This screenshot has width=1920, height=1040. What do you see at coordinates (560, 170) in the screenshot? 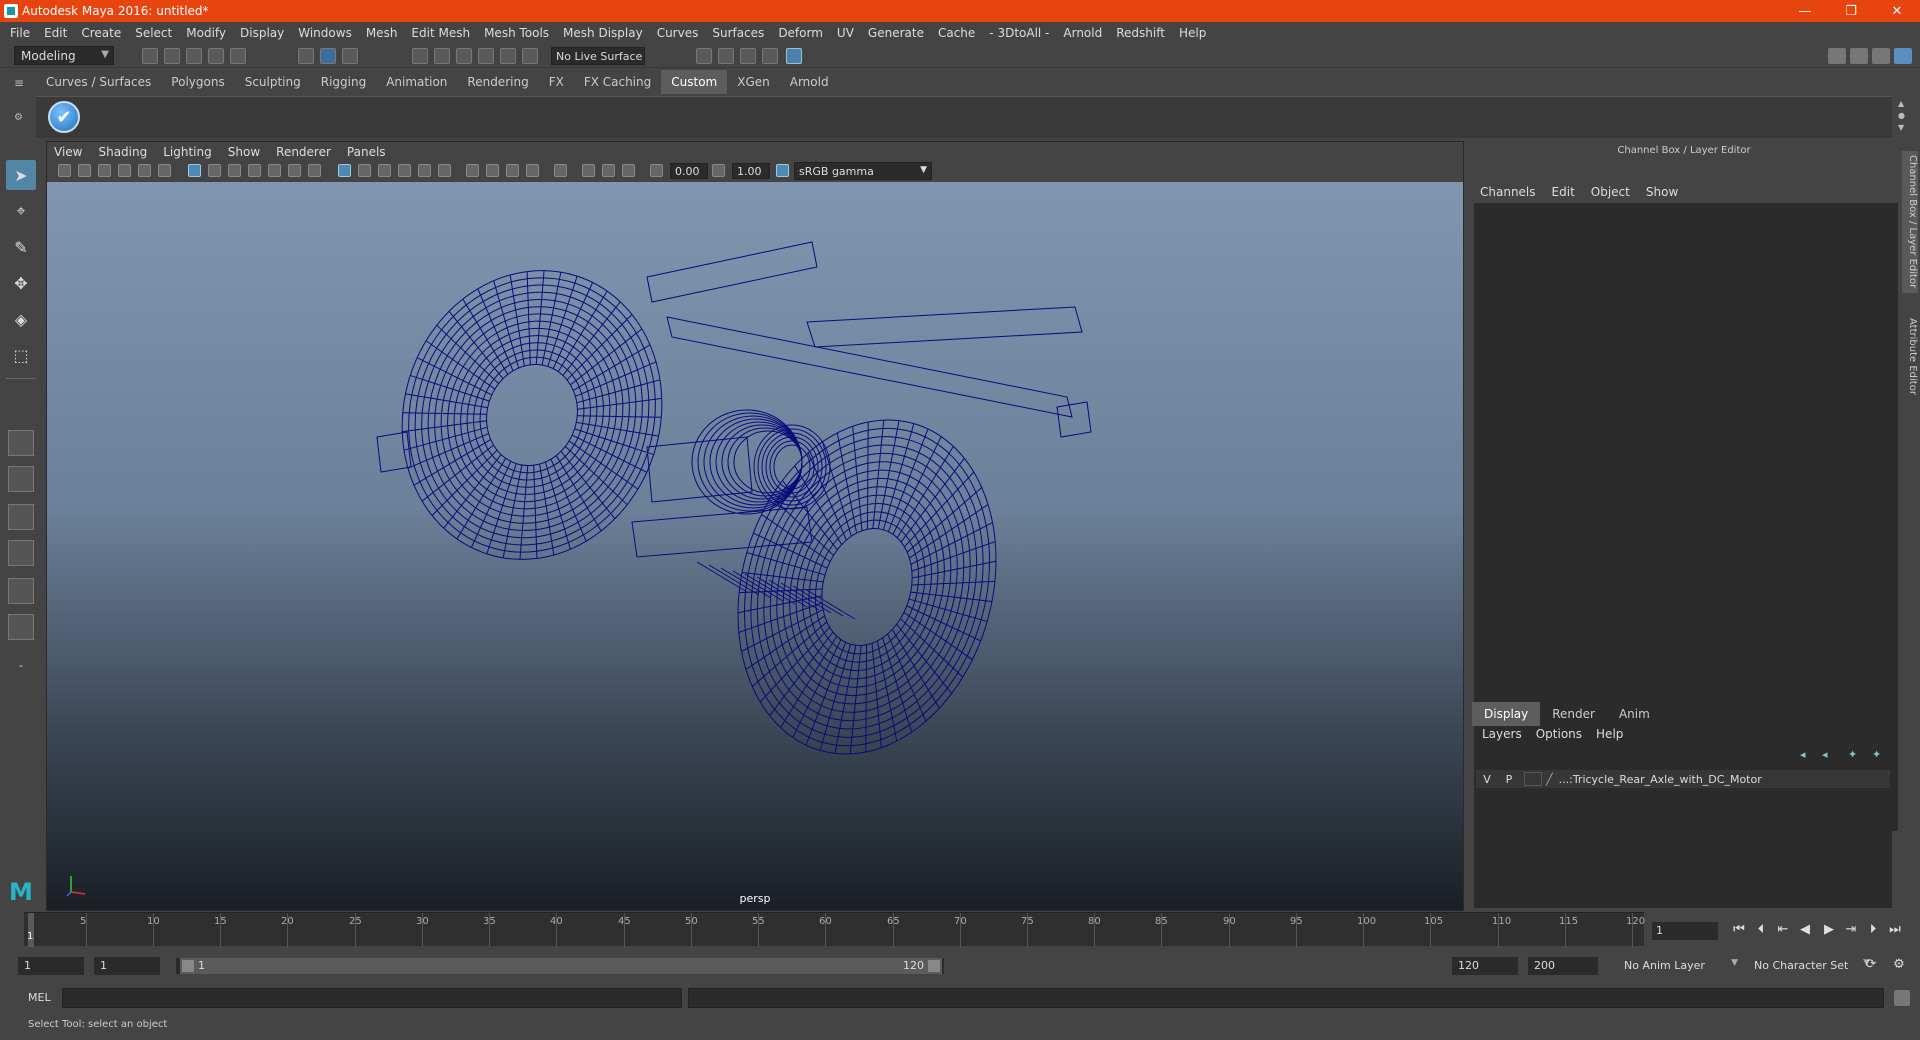
I see `isolate-select-icon` at bounding box center [560, 170].